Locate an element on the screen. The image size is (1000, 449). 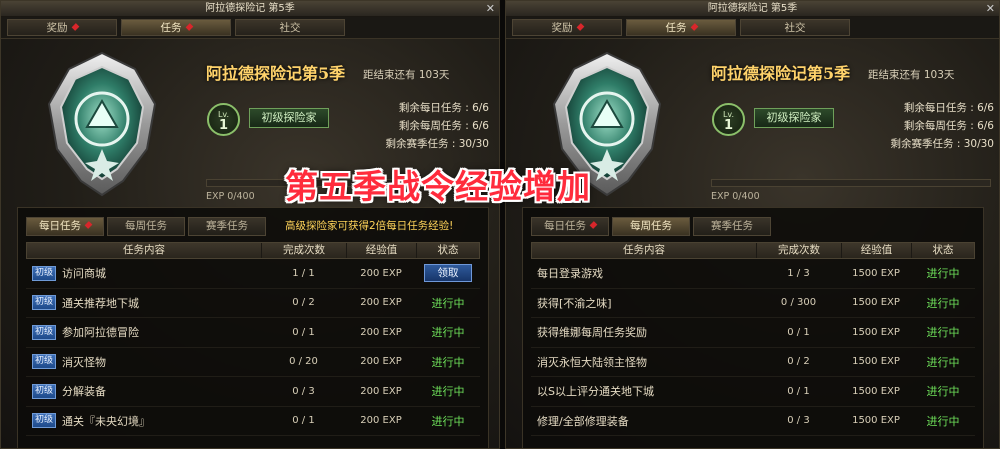
mission-name-cell: 每日登录游戏 is located at coordinates (643, 273).